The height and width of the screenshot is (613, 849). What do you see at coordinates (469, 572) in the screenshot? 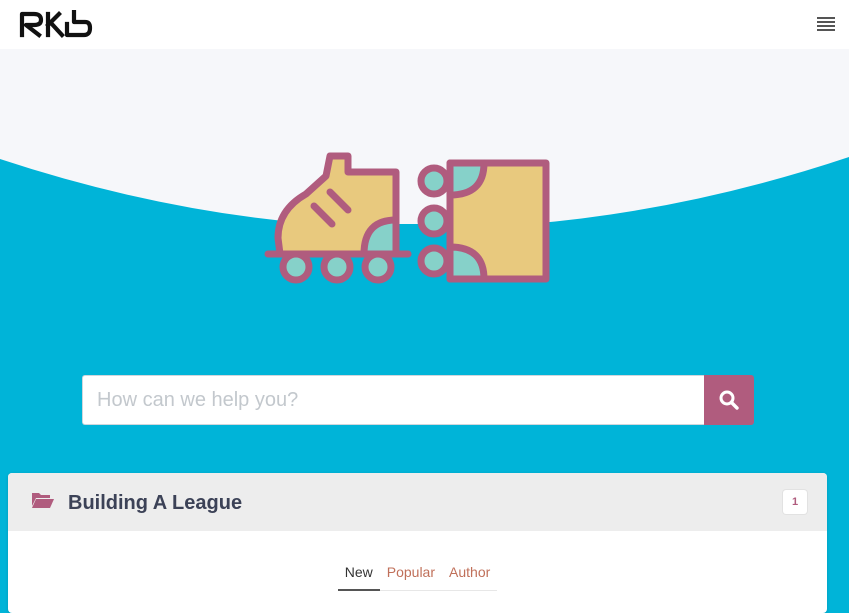
I see `tab-author: Author` at bounding box center [469, 572].